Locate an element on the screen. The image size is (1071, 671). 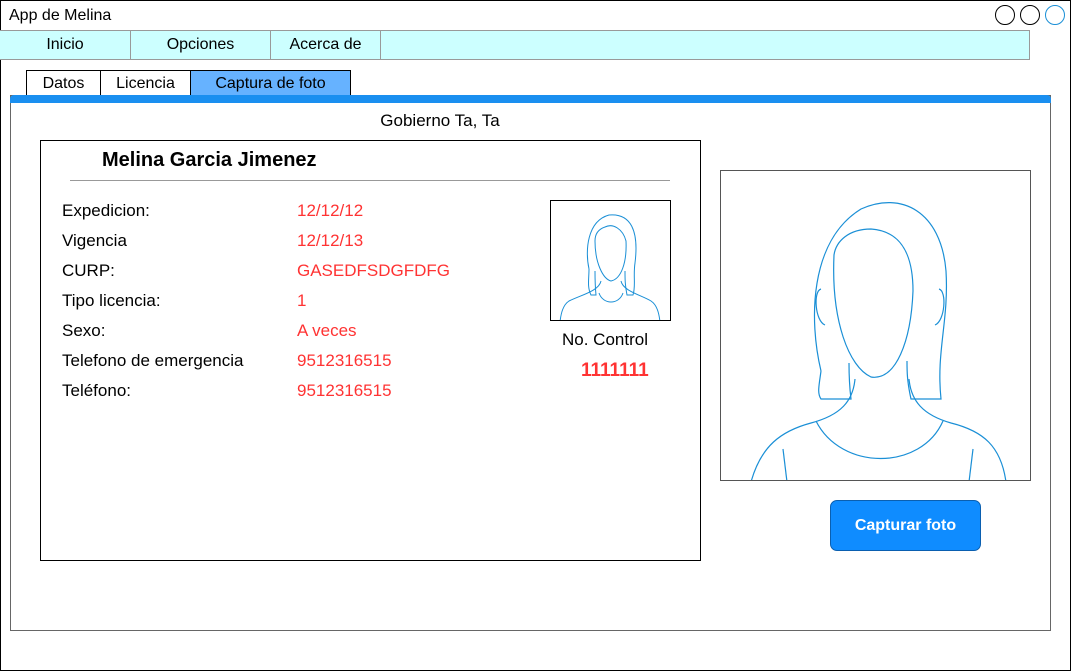
organization-title: Gobierno Ta, Ta is located at coordinates (440, 120).